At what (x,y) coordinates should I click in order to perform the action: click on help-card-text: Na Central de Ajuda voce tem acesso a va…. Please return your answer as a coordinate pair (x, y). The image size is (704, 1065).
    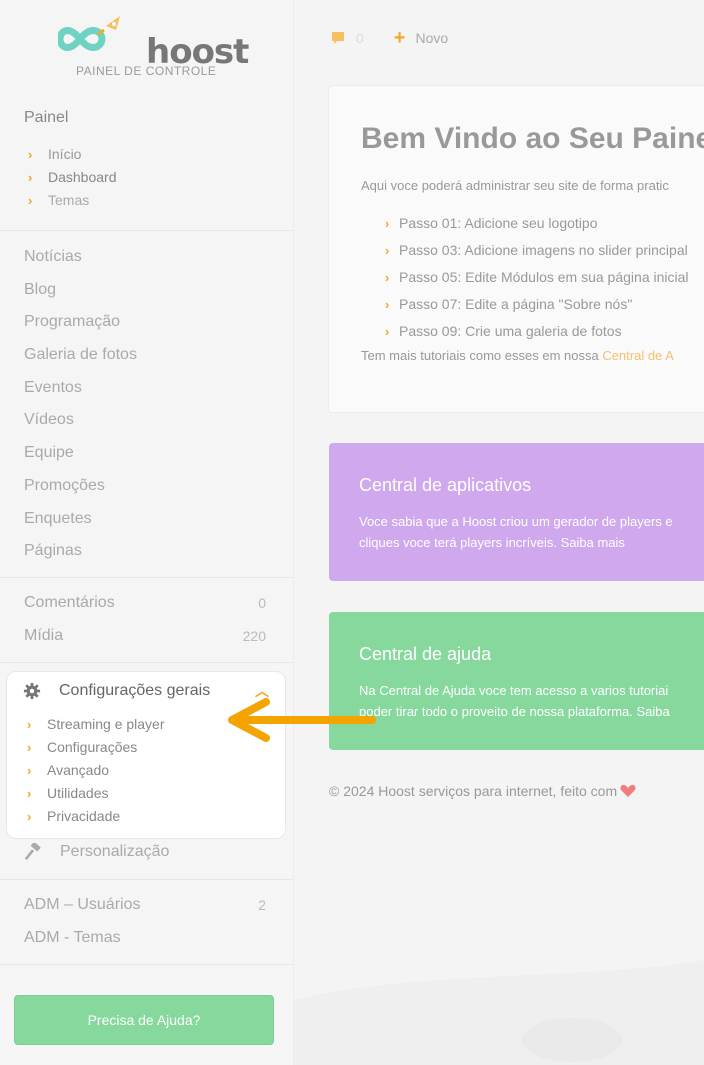
    Looking at the image, I should click on (514, 701).